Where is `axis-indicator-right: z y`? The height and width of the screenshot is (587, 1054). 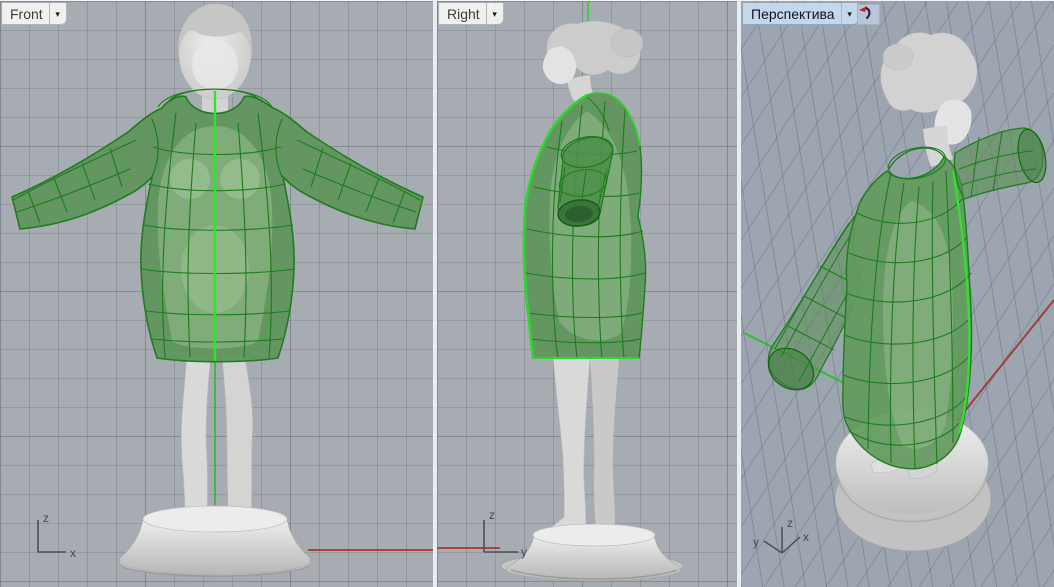 axis-indicator-right: z y is located at coordinates (505, 533).